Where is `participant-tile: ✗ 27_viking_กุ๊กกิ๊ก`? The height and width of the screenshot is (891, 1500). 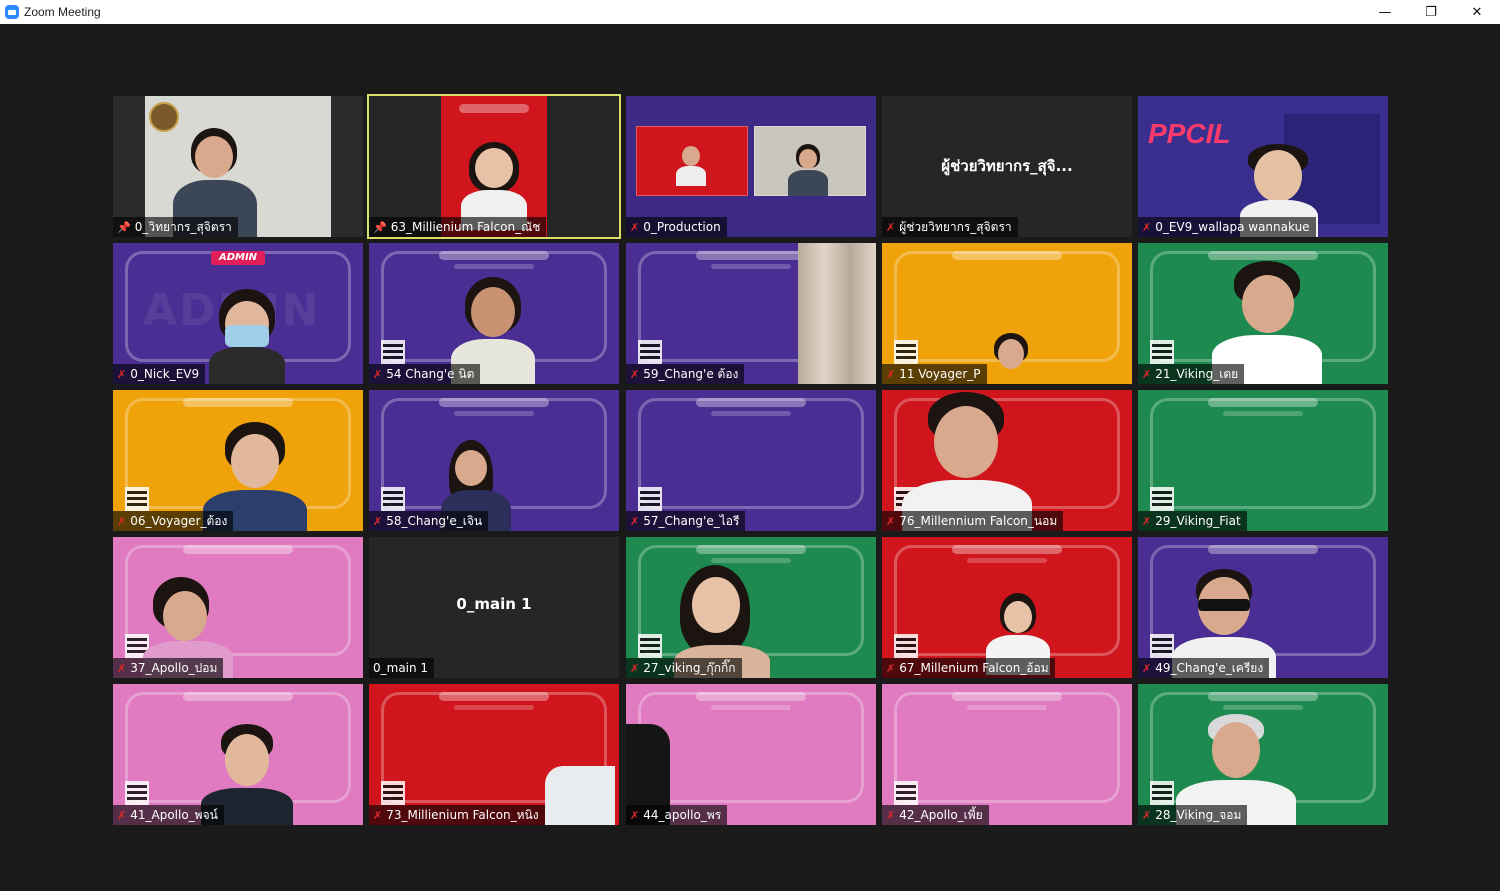
participant-tile: ✗ 27_viking_กุ๊กกิ๊ก is located at coordinates (751, 607).